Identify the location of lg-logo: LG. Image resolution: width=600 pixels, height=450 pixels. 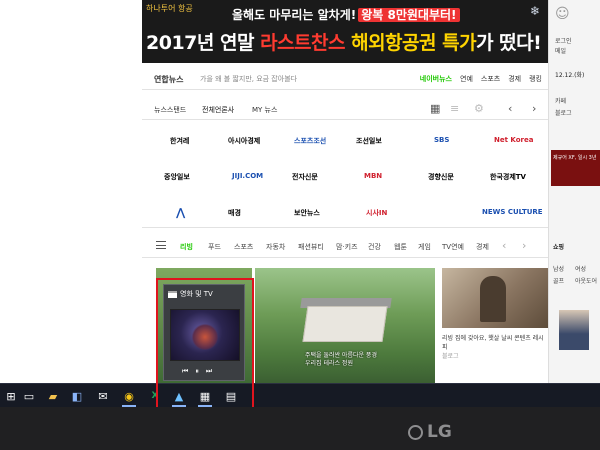
(430, 432).